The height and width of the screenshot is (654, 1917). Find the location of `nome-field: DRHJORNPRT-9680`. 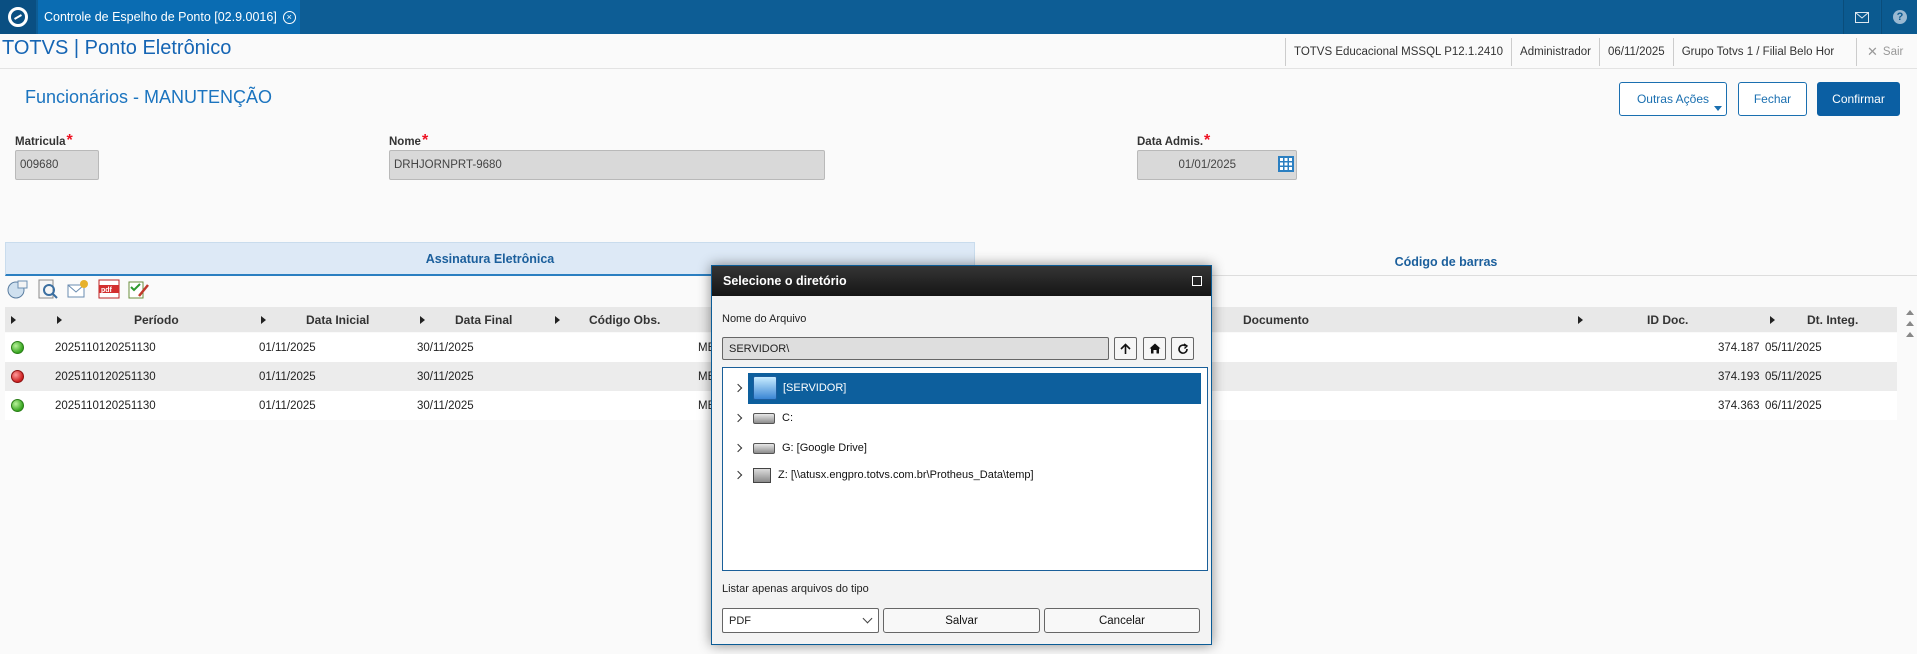

nome-field: DRHJORNPRT-9680 is located at coordinates (607, 165).